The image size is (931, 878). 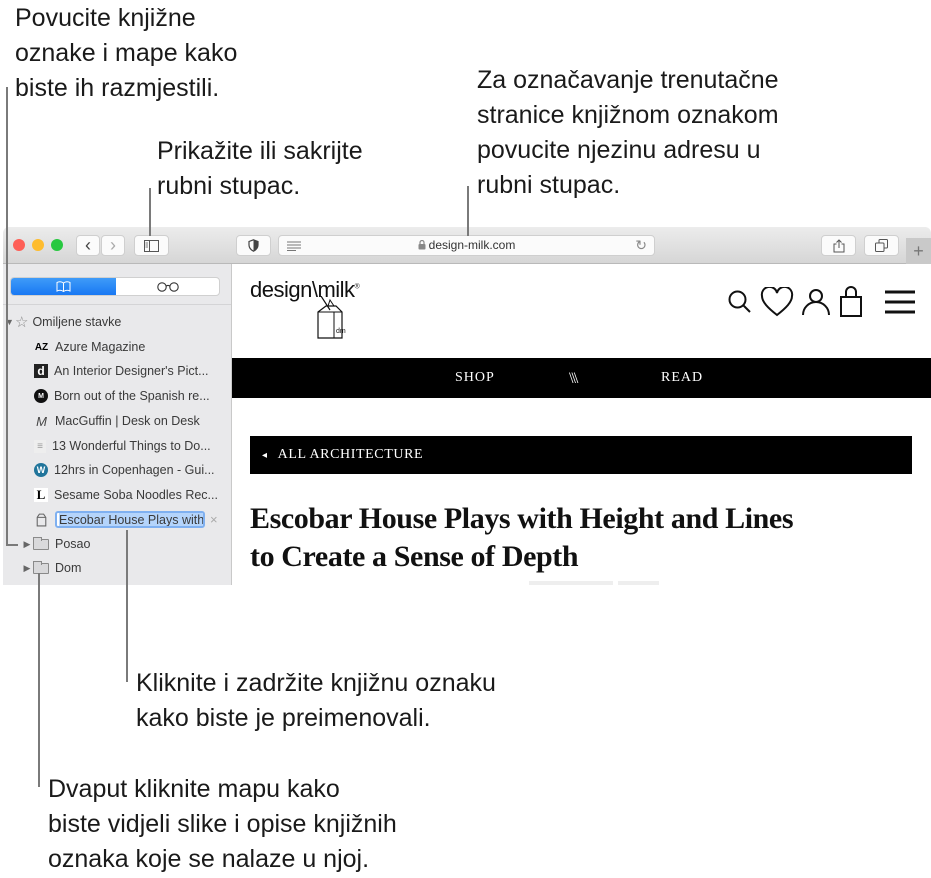 I want to click on carton-label: dm, so click(x=341, y=331).